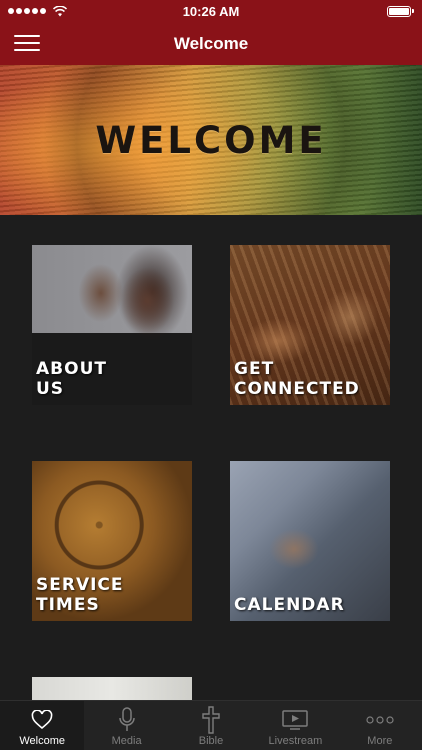 This screenshot has height=750, width=422. I want to click on tab-welcome: Welcome, so click(42, 725).